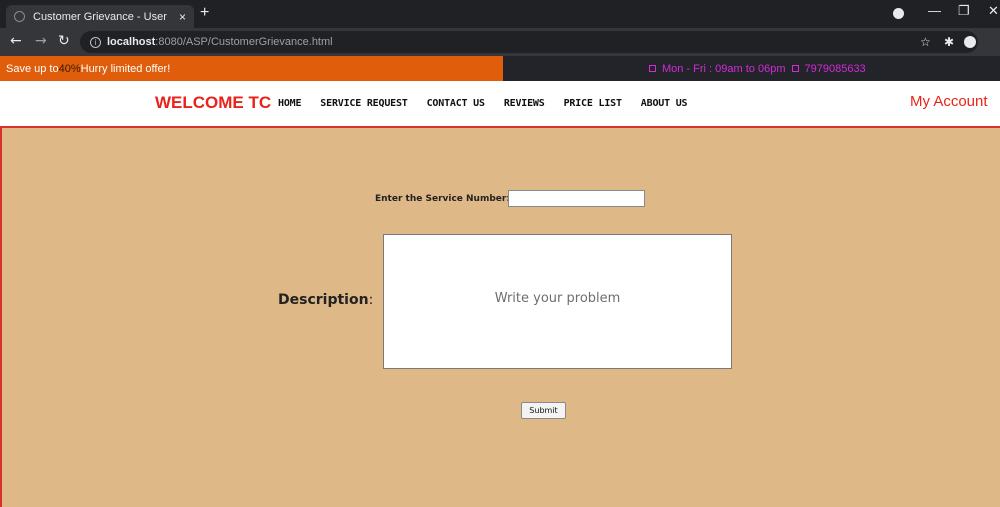 Image resolution: width=1000 pixels, height=507 pixels. I want to click on browser-tab: Customer Grievance - User ×, so click(100, 16).